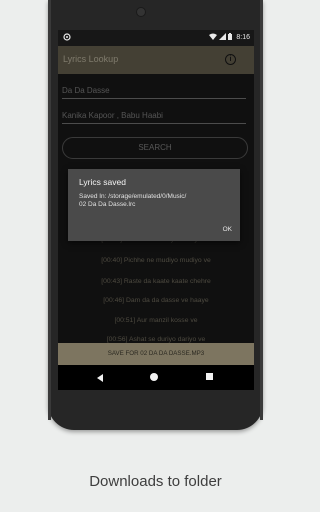 The image size is (320, 512). I want to click on battery-icon, so click(230, 37).